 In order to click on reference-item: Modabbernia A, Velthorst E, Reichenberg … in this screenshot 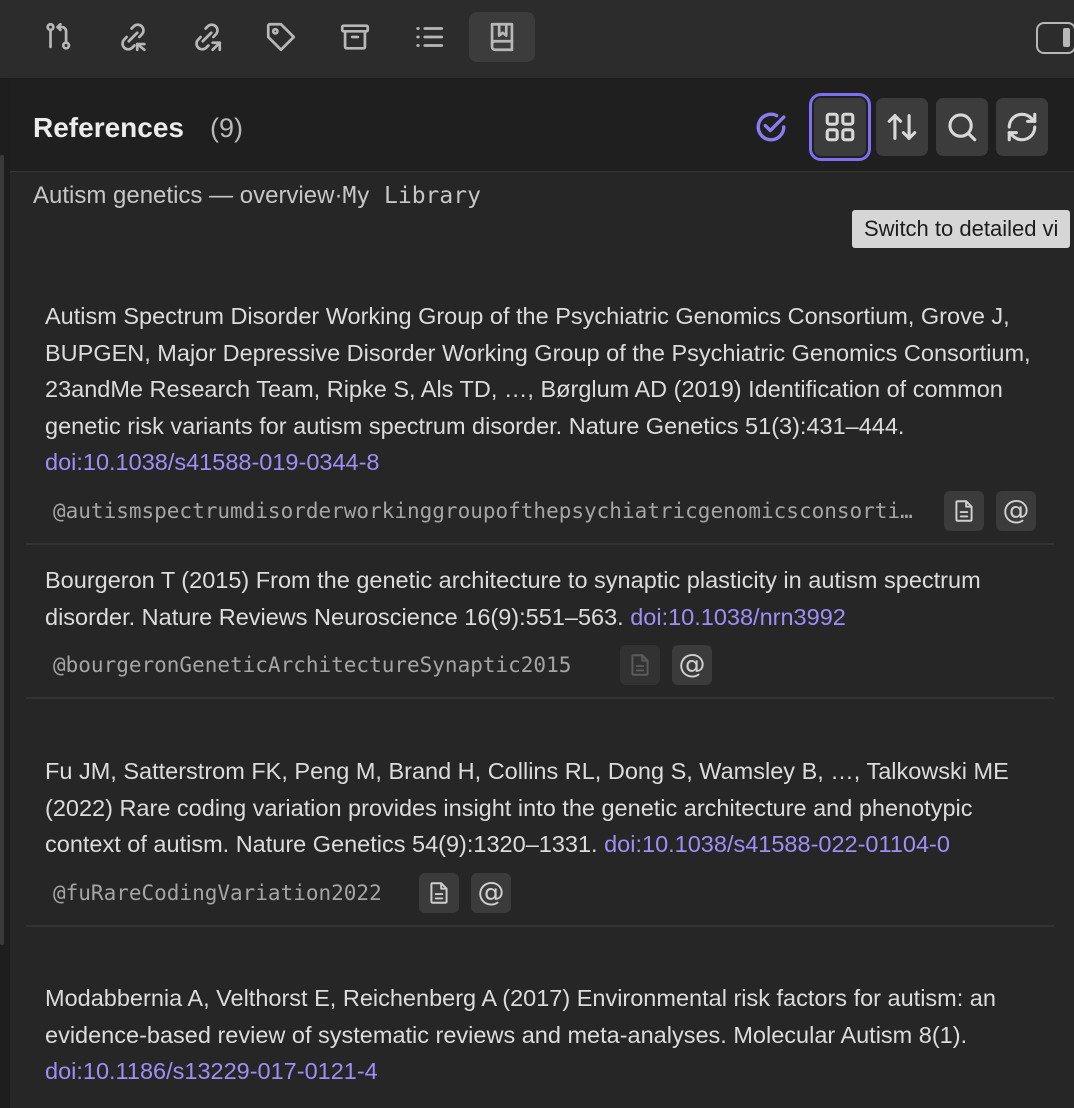, I will do `click(540, 1035)`.